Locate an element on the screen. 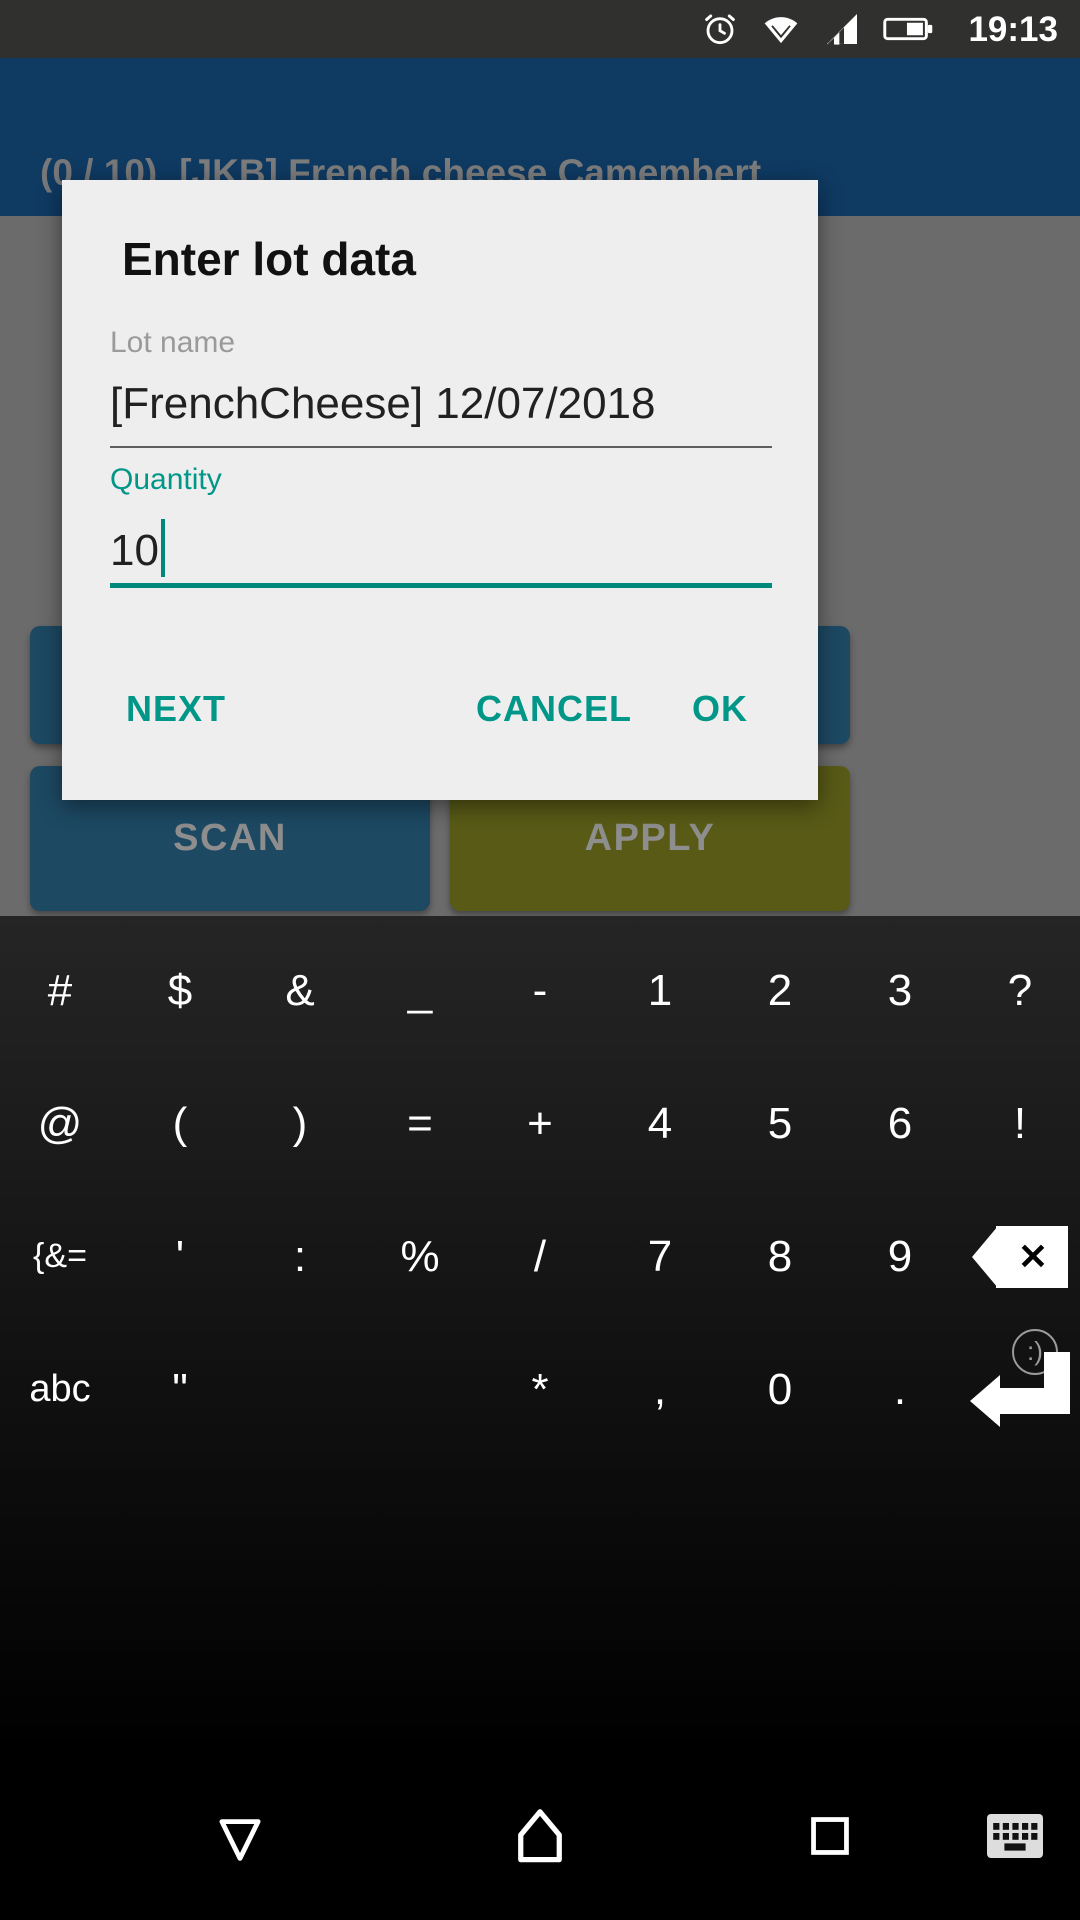 The image size is (1080, 1920). key-comma: , is located at coordinates (660, 1389).